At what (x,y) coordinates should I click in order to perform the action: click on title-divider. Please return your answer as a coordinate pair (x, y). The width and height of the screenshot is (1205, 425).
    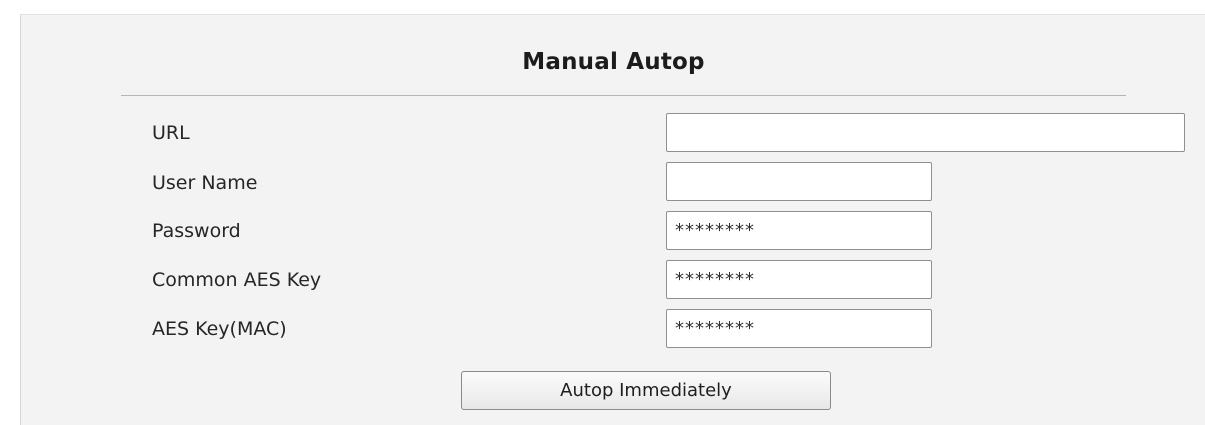
    Looking at the image, I should click on (623, 95).